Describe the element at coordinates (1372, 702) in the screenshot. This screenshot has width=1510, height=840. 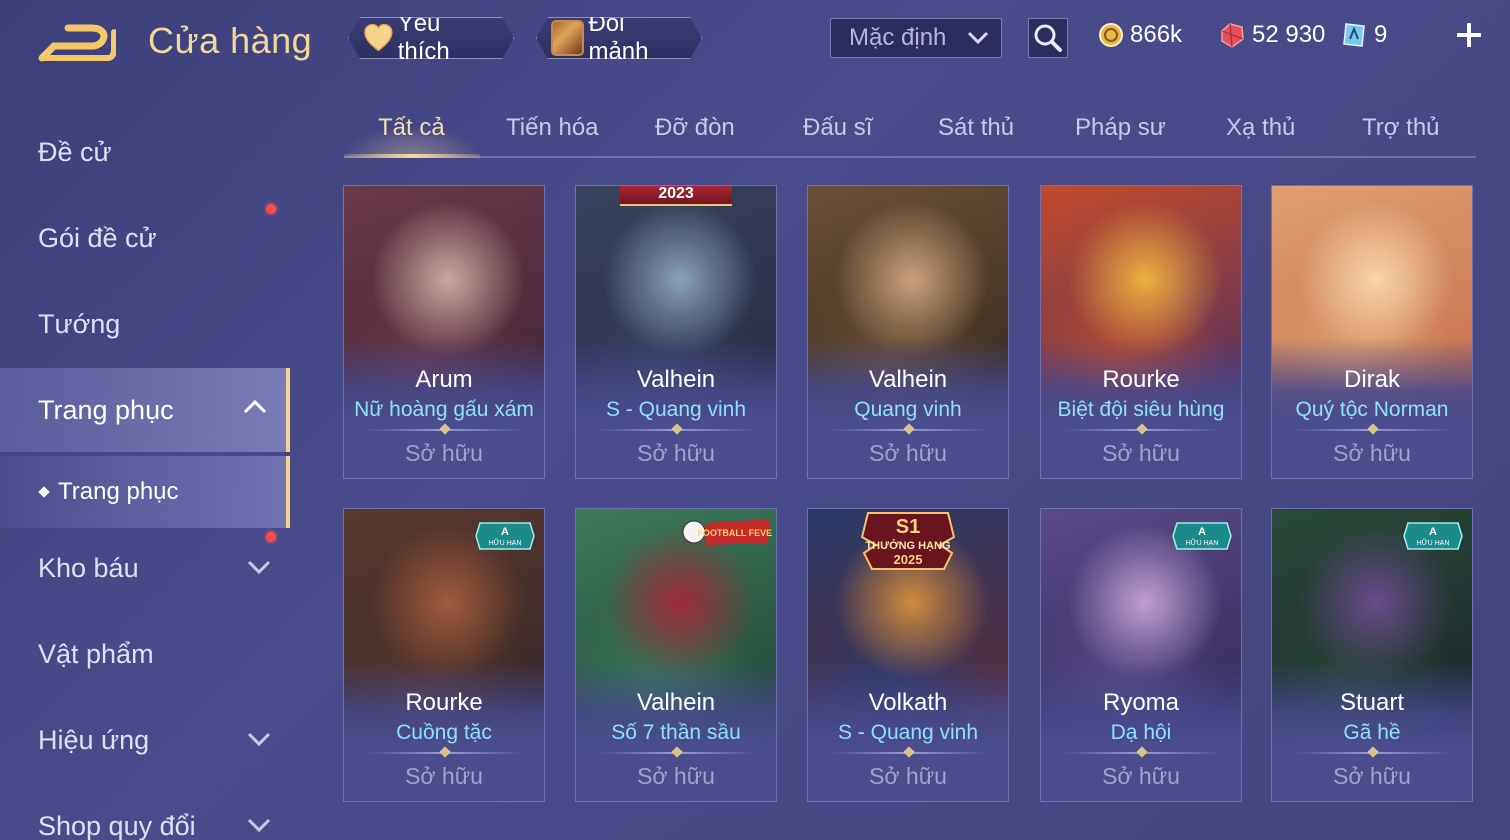
I see `hero-name: Stuart` at that location.